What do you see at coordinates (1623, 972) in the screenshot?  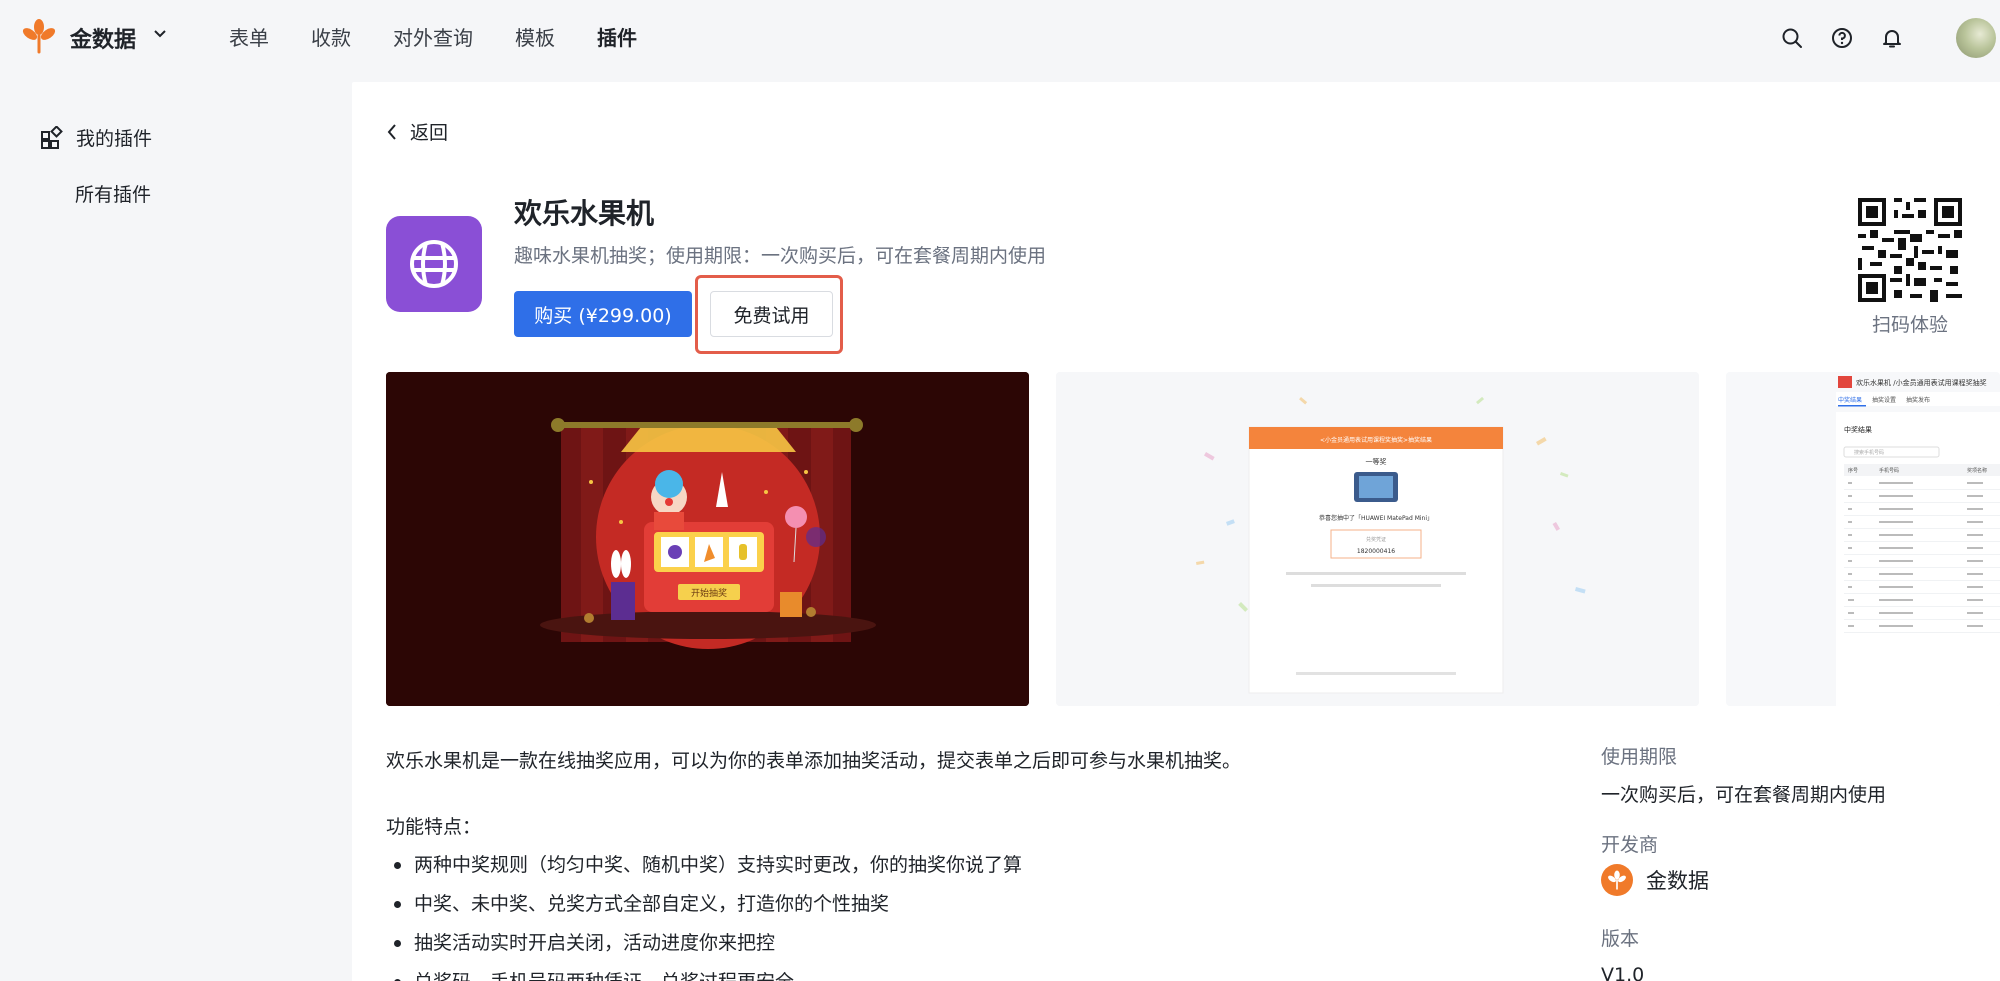 I see `version-value: V1.0` at bounding box center [1623, 972].